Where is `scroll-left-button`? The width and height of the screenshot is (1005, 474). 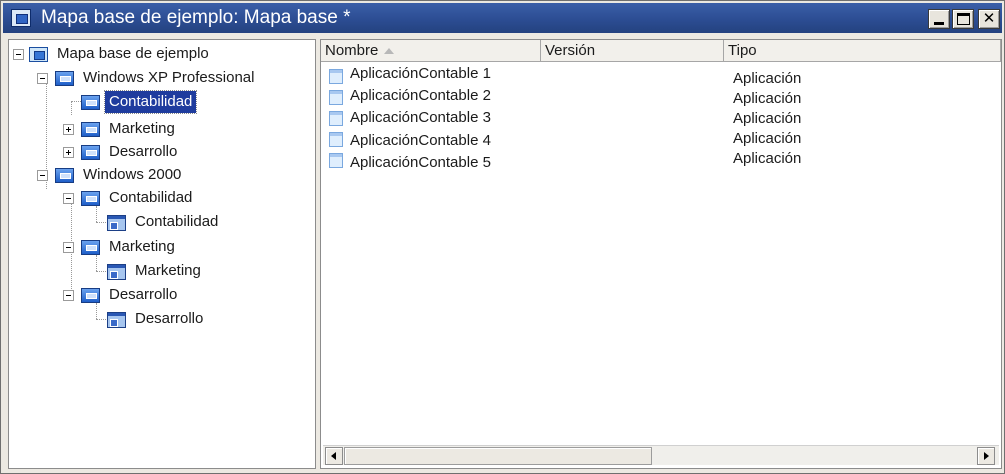 scroll-left-button is located at coordinates (334, 456).